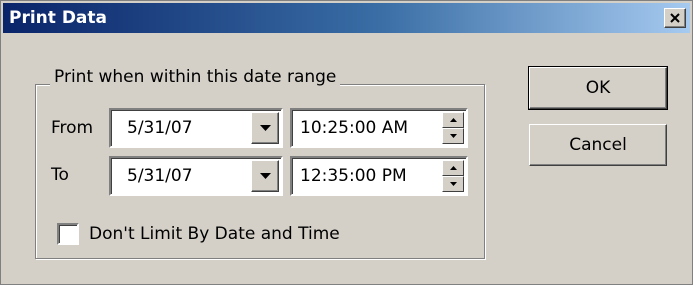 This screenshot has width=695, height=289. I want to click on close-button, so click(675, 18).